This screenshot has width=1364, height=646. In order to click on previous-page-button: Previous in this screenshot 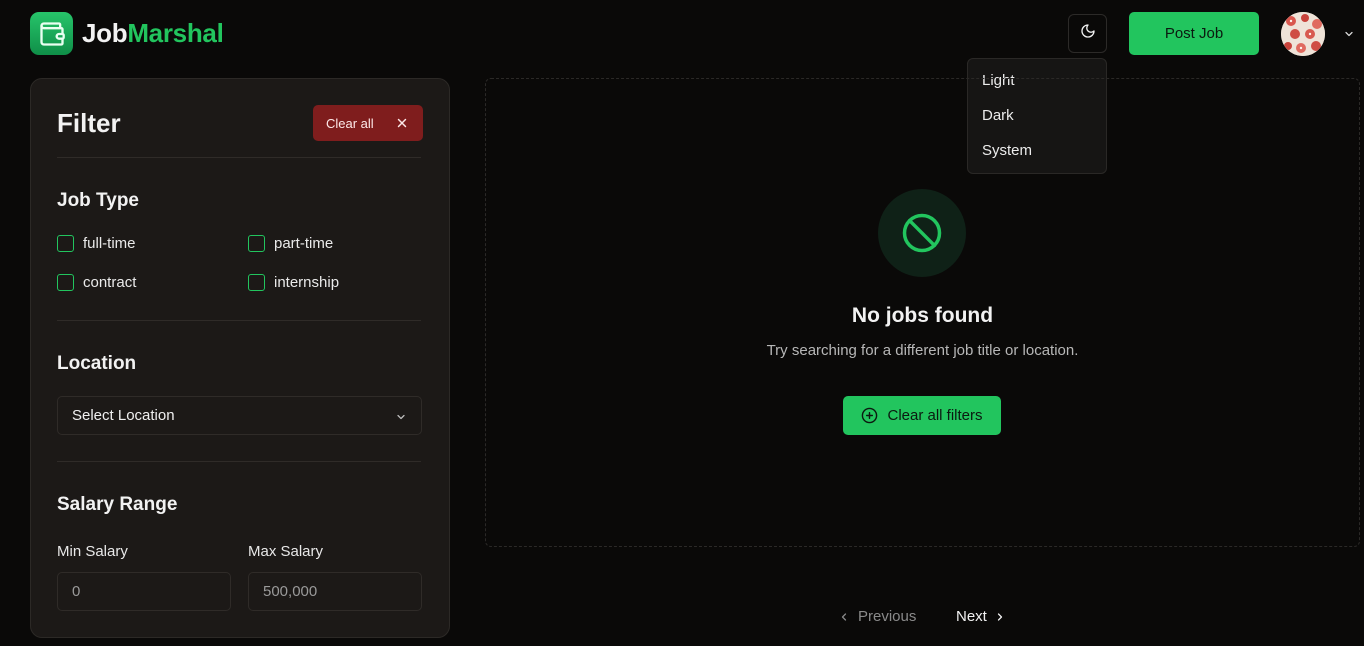, I will do `click(877, 616)`.